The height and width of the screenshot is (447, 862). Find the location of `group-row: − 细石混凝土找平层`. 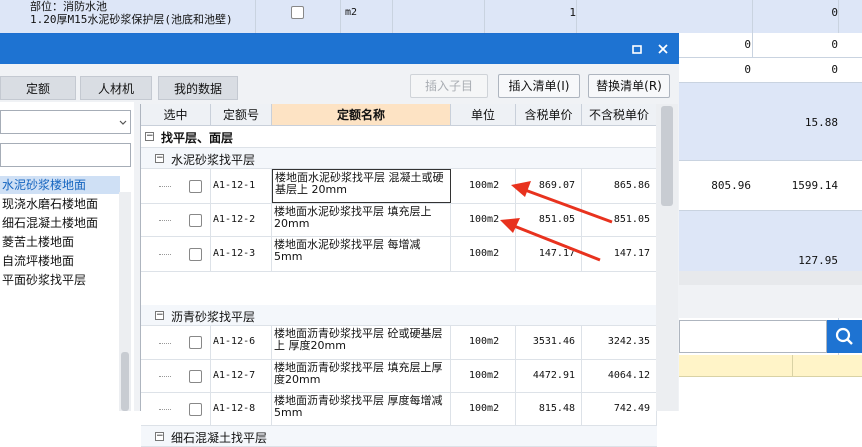

group-row: − 细石混凝土找平层 is located at coordinates (399, 436).